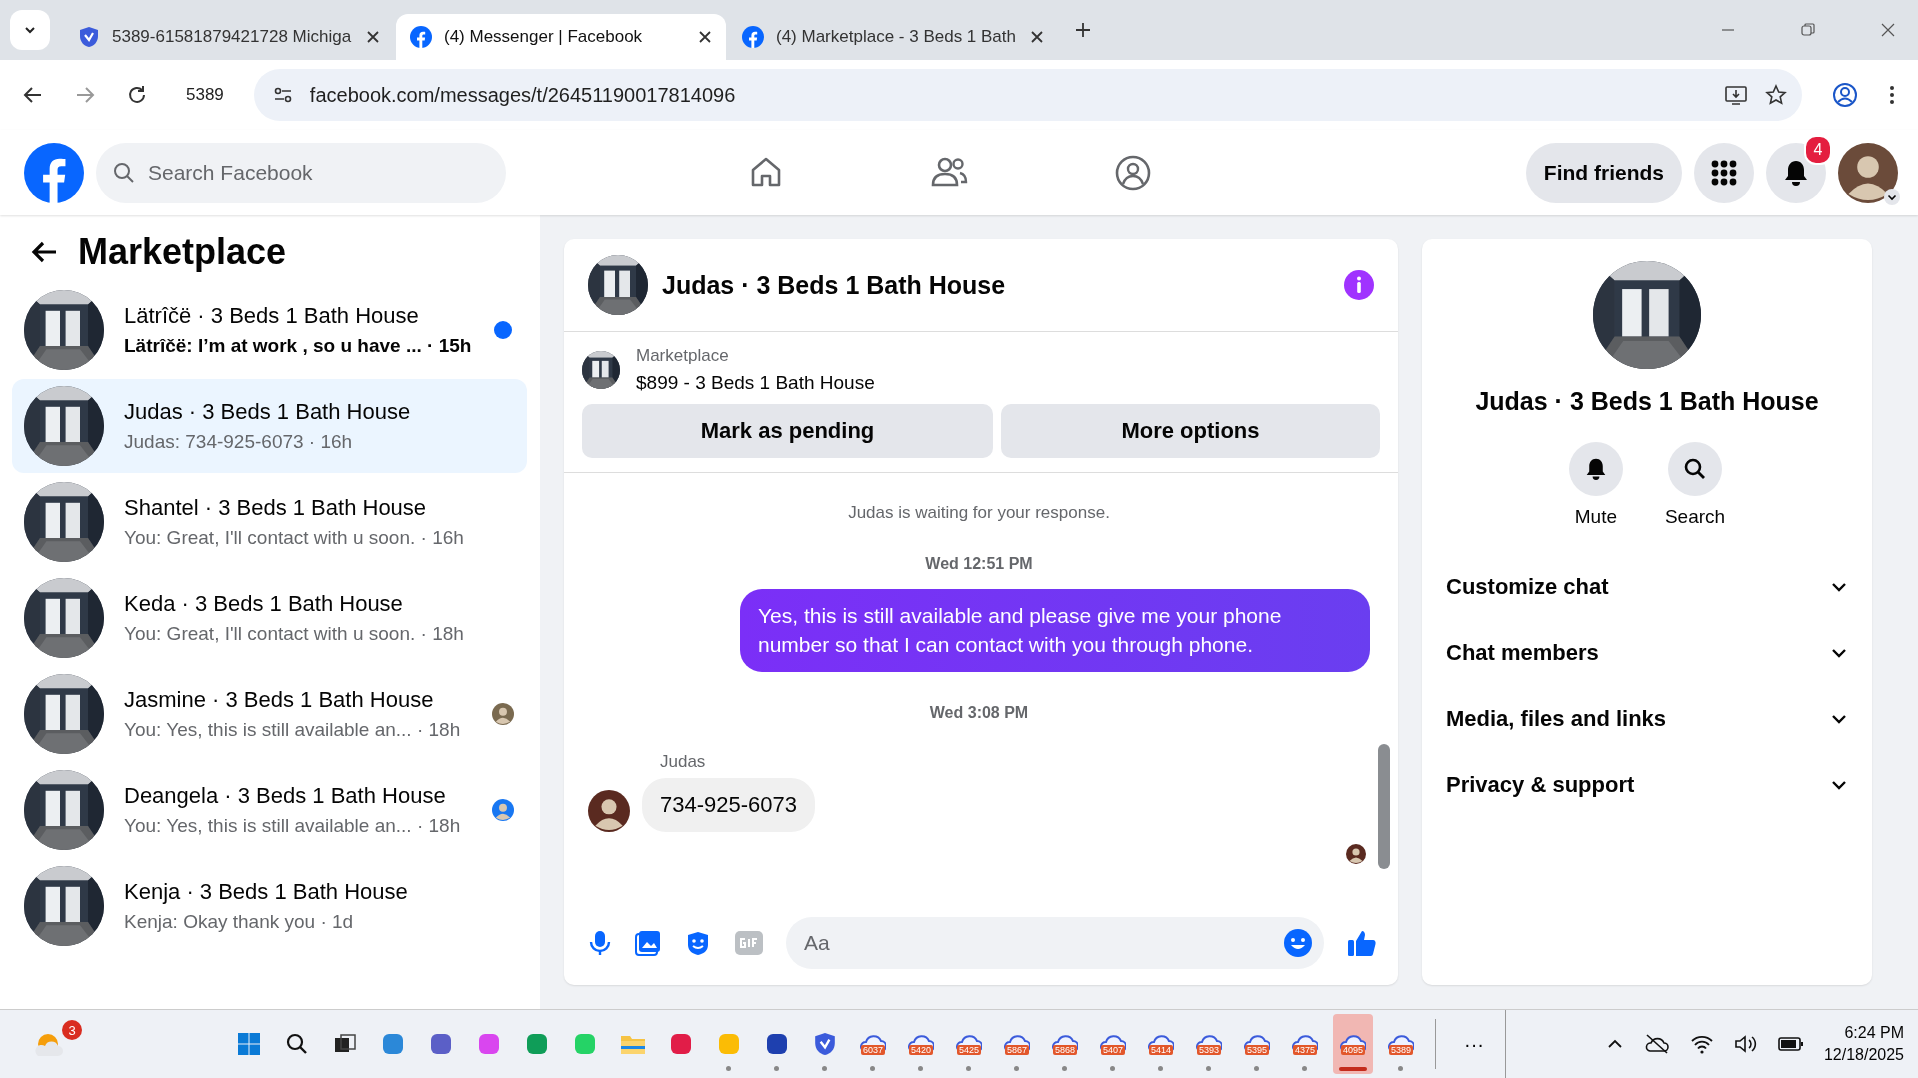  What do you see at coordinates (1112, 1044) in the screenshot?
I see `taskbar-app: 5407` at bounding box center [1112, 1044].